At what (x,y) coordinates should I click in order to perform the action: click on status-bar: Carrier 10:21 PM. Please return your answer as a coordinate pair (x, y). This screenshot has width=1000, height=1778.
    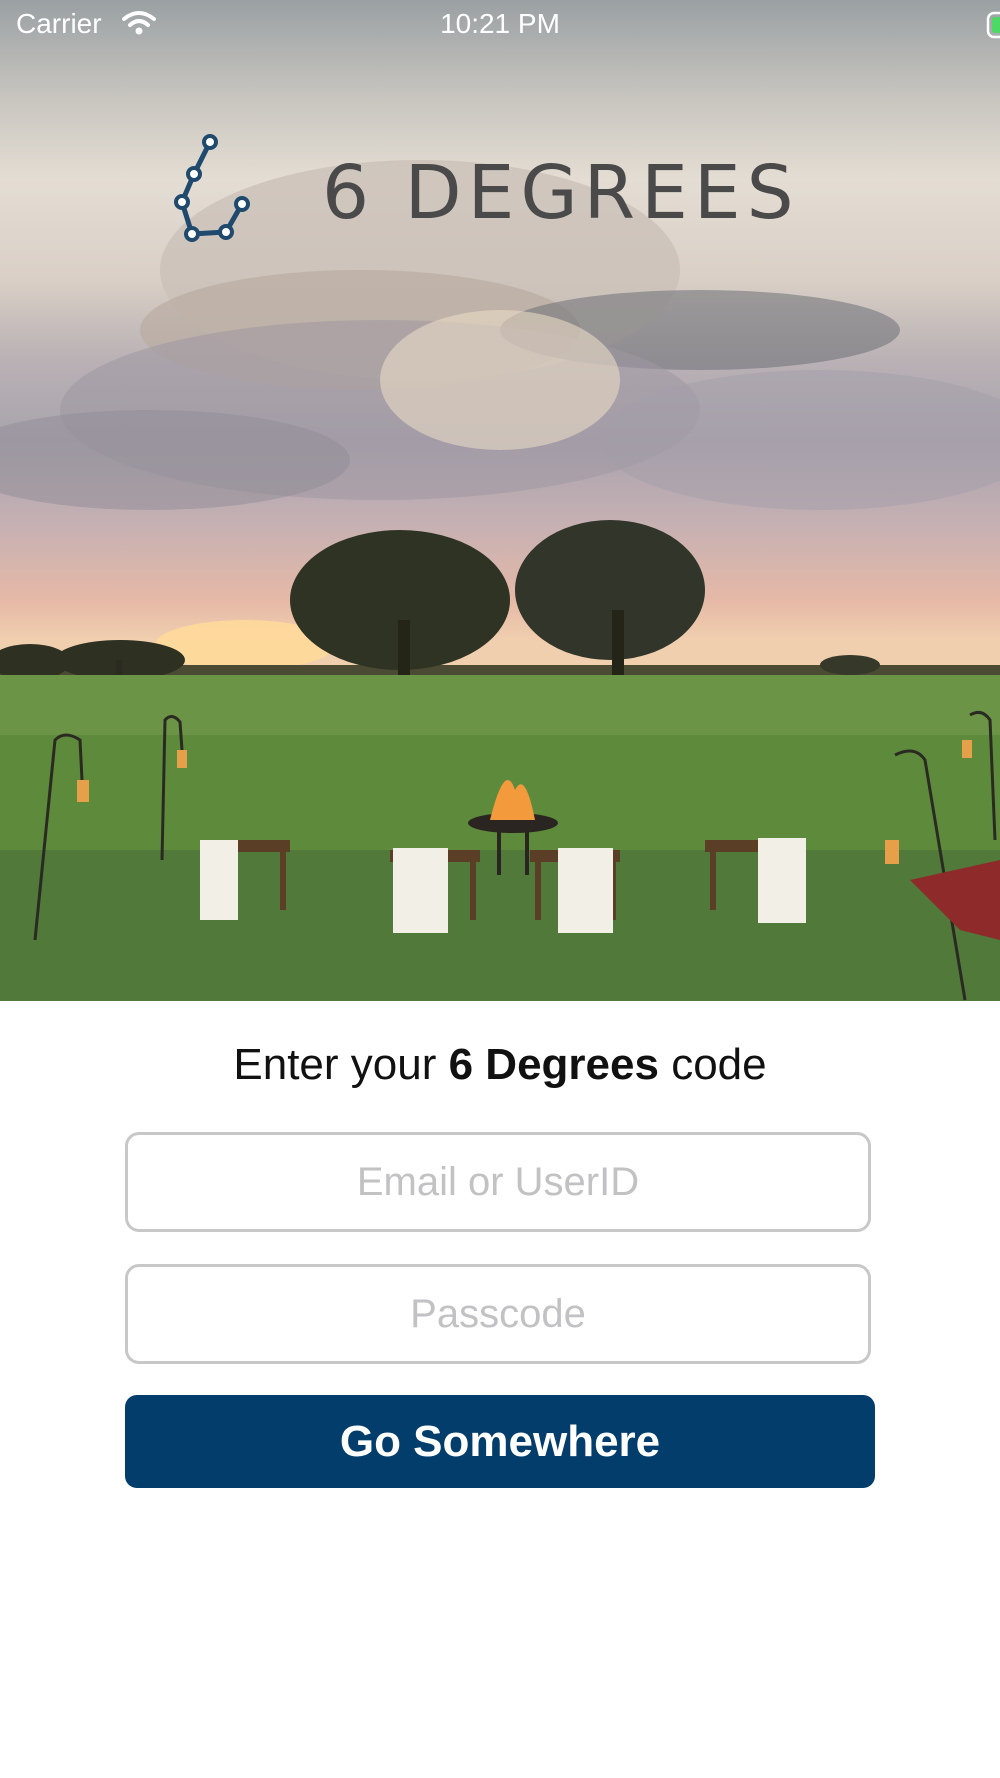
    Looking at the image, I should click on (500, 25).